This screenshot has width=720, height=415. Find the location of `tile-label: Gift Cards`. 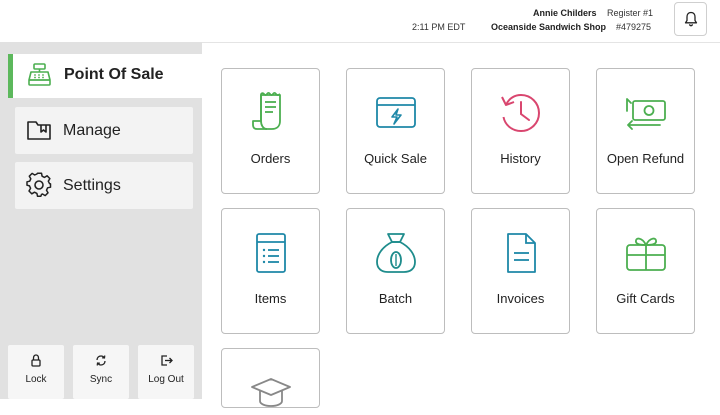

tile-label: Gift Cards is located at coordinates (645, 298).